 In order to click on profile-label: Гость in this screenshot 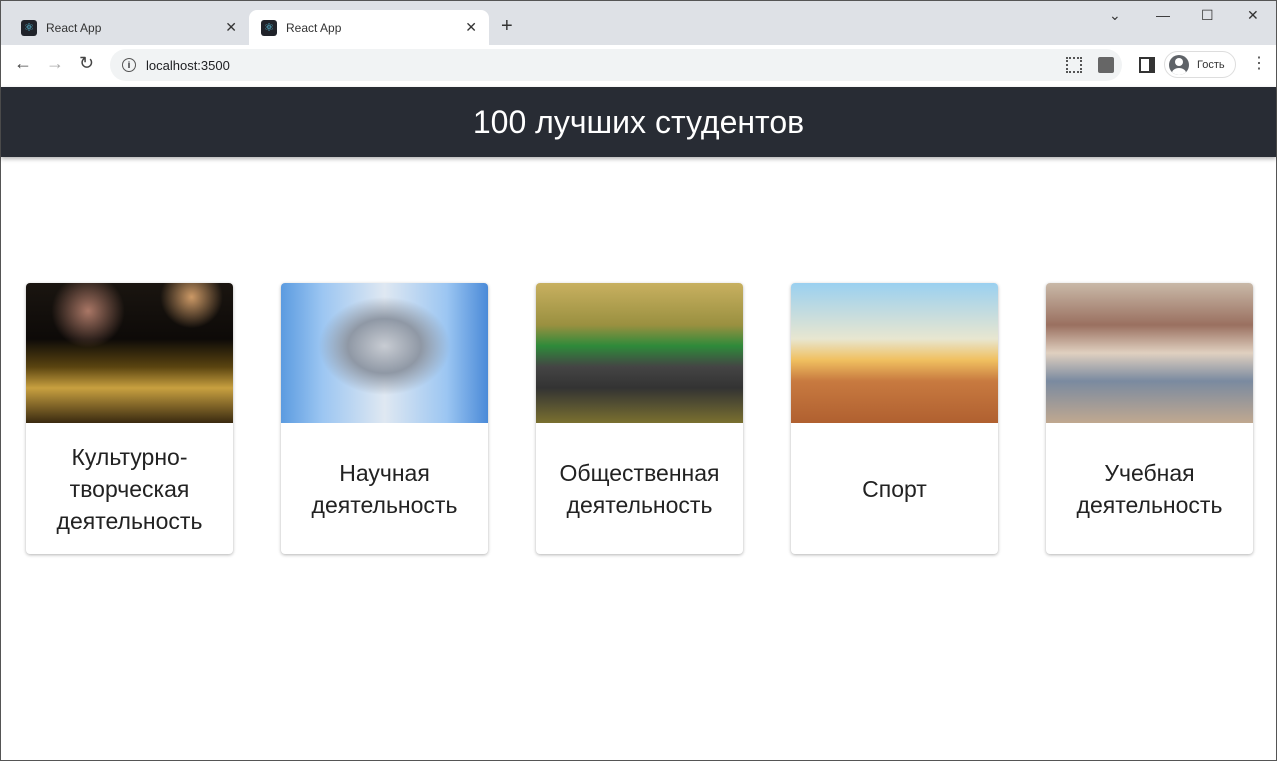, I will do `click(1211, 64)`.